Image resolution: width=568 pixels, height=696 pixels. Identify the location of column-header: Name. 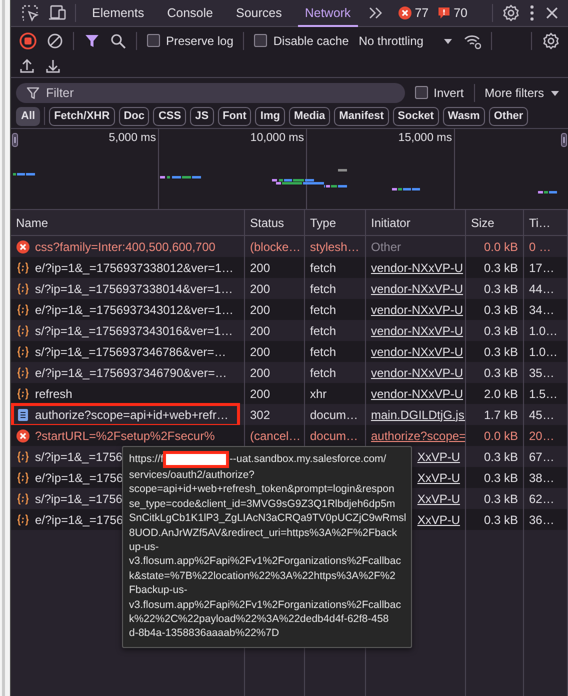
(128, 223).